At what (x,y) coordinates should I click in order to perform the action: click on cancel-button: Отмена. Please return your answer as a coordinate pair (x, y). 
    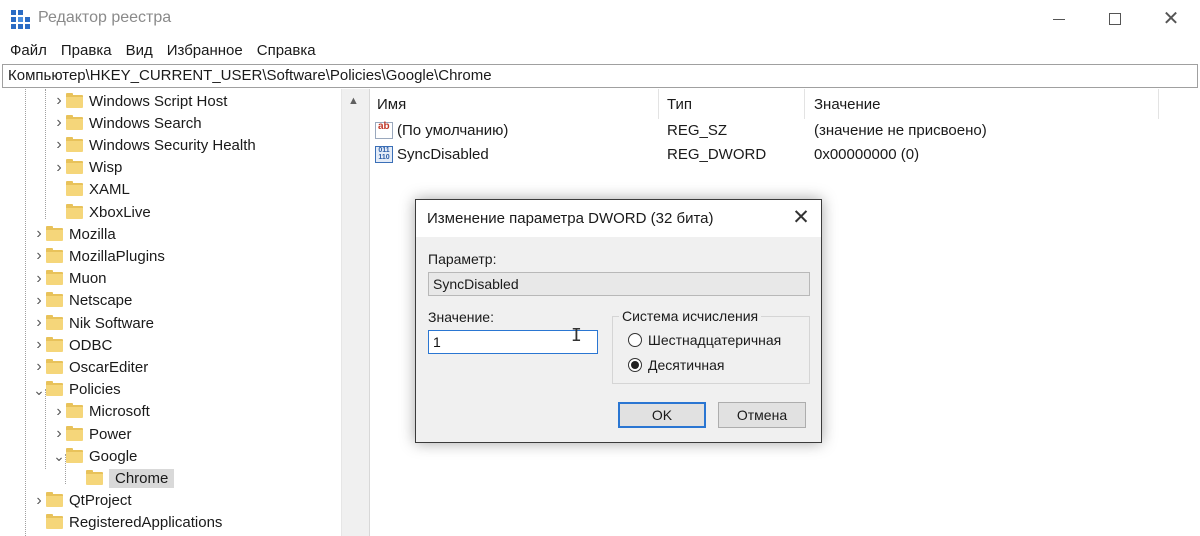
    Looking at the image, I should click on (762, 415).